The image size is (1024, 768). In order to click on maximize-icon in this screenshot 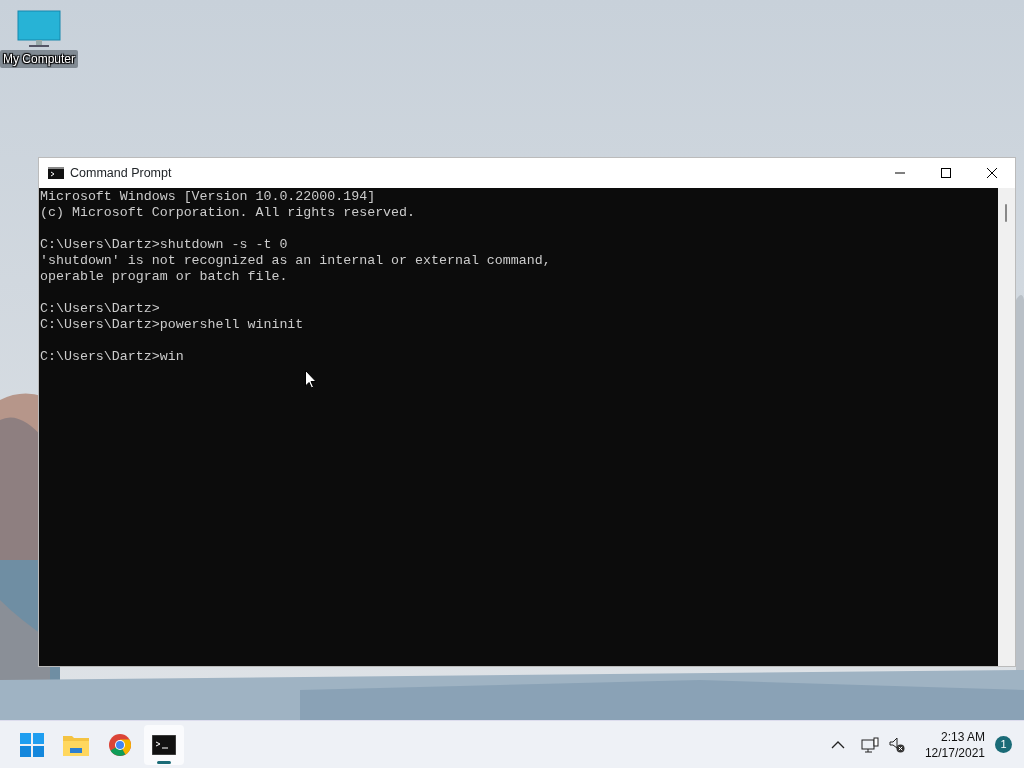, I will do `click(946, 173)`.